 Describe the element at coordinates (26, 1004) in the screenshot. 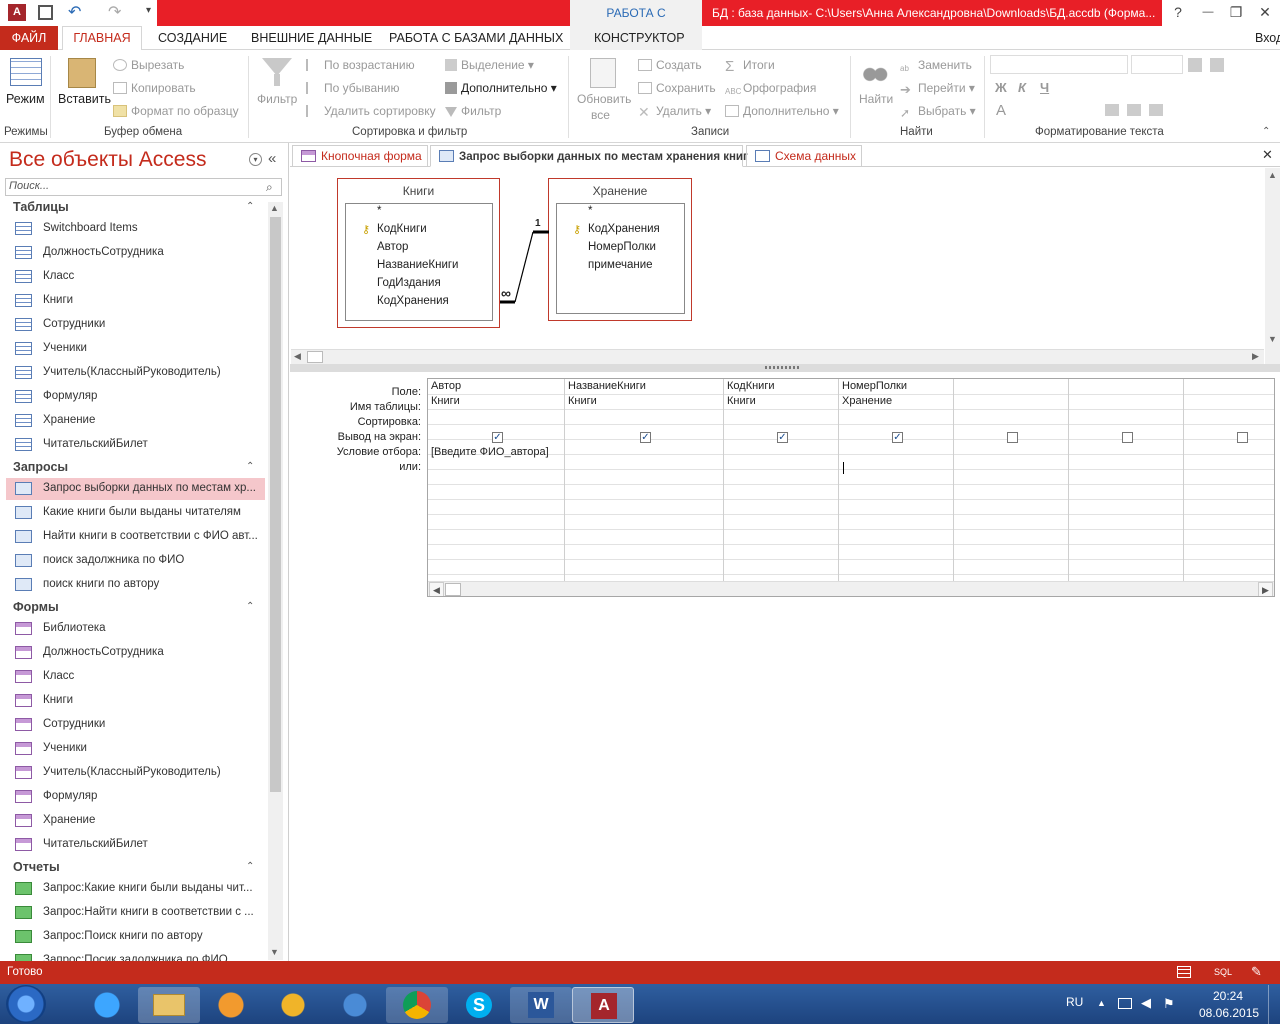

I see `start-button-icon` at that location.